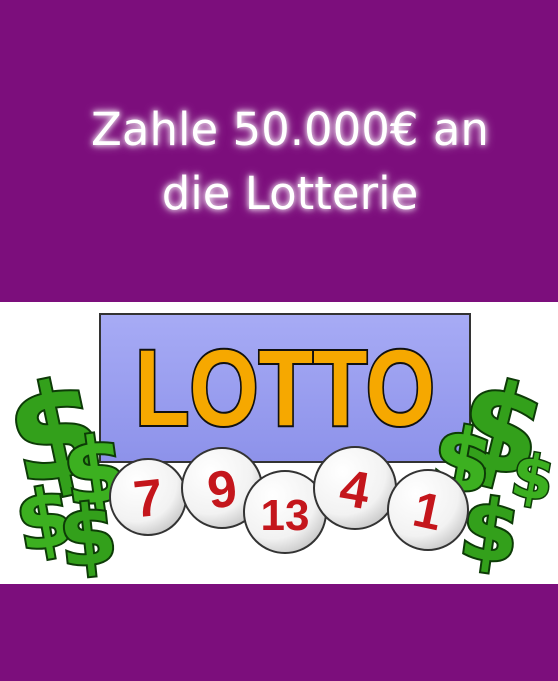 Image resolution: width=558 pixels, height=681 pixels. What do you see at coordinates (279, 632) in the screenshot?
I see `bottom-banner` at bounding box center [279, 632].